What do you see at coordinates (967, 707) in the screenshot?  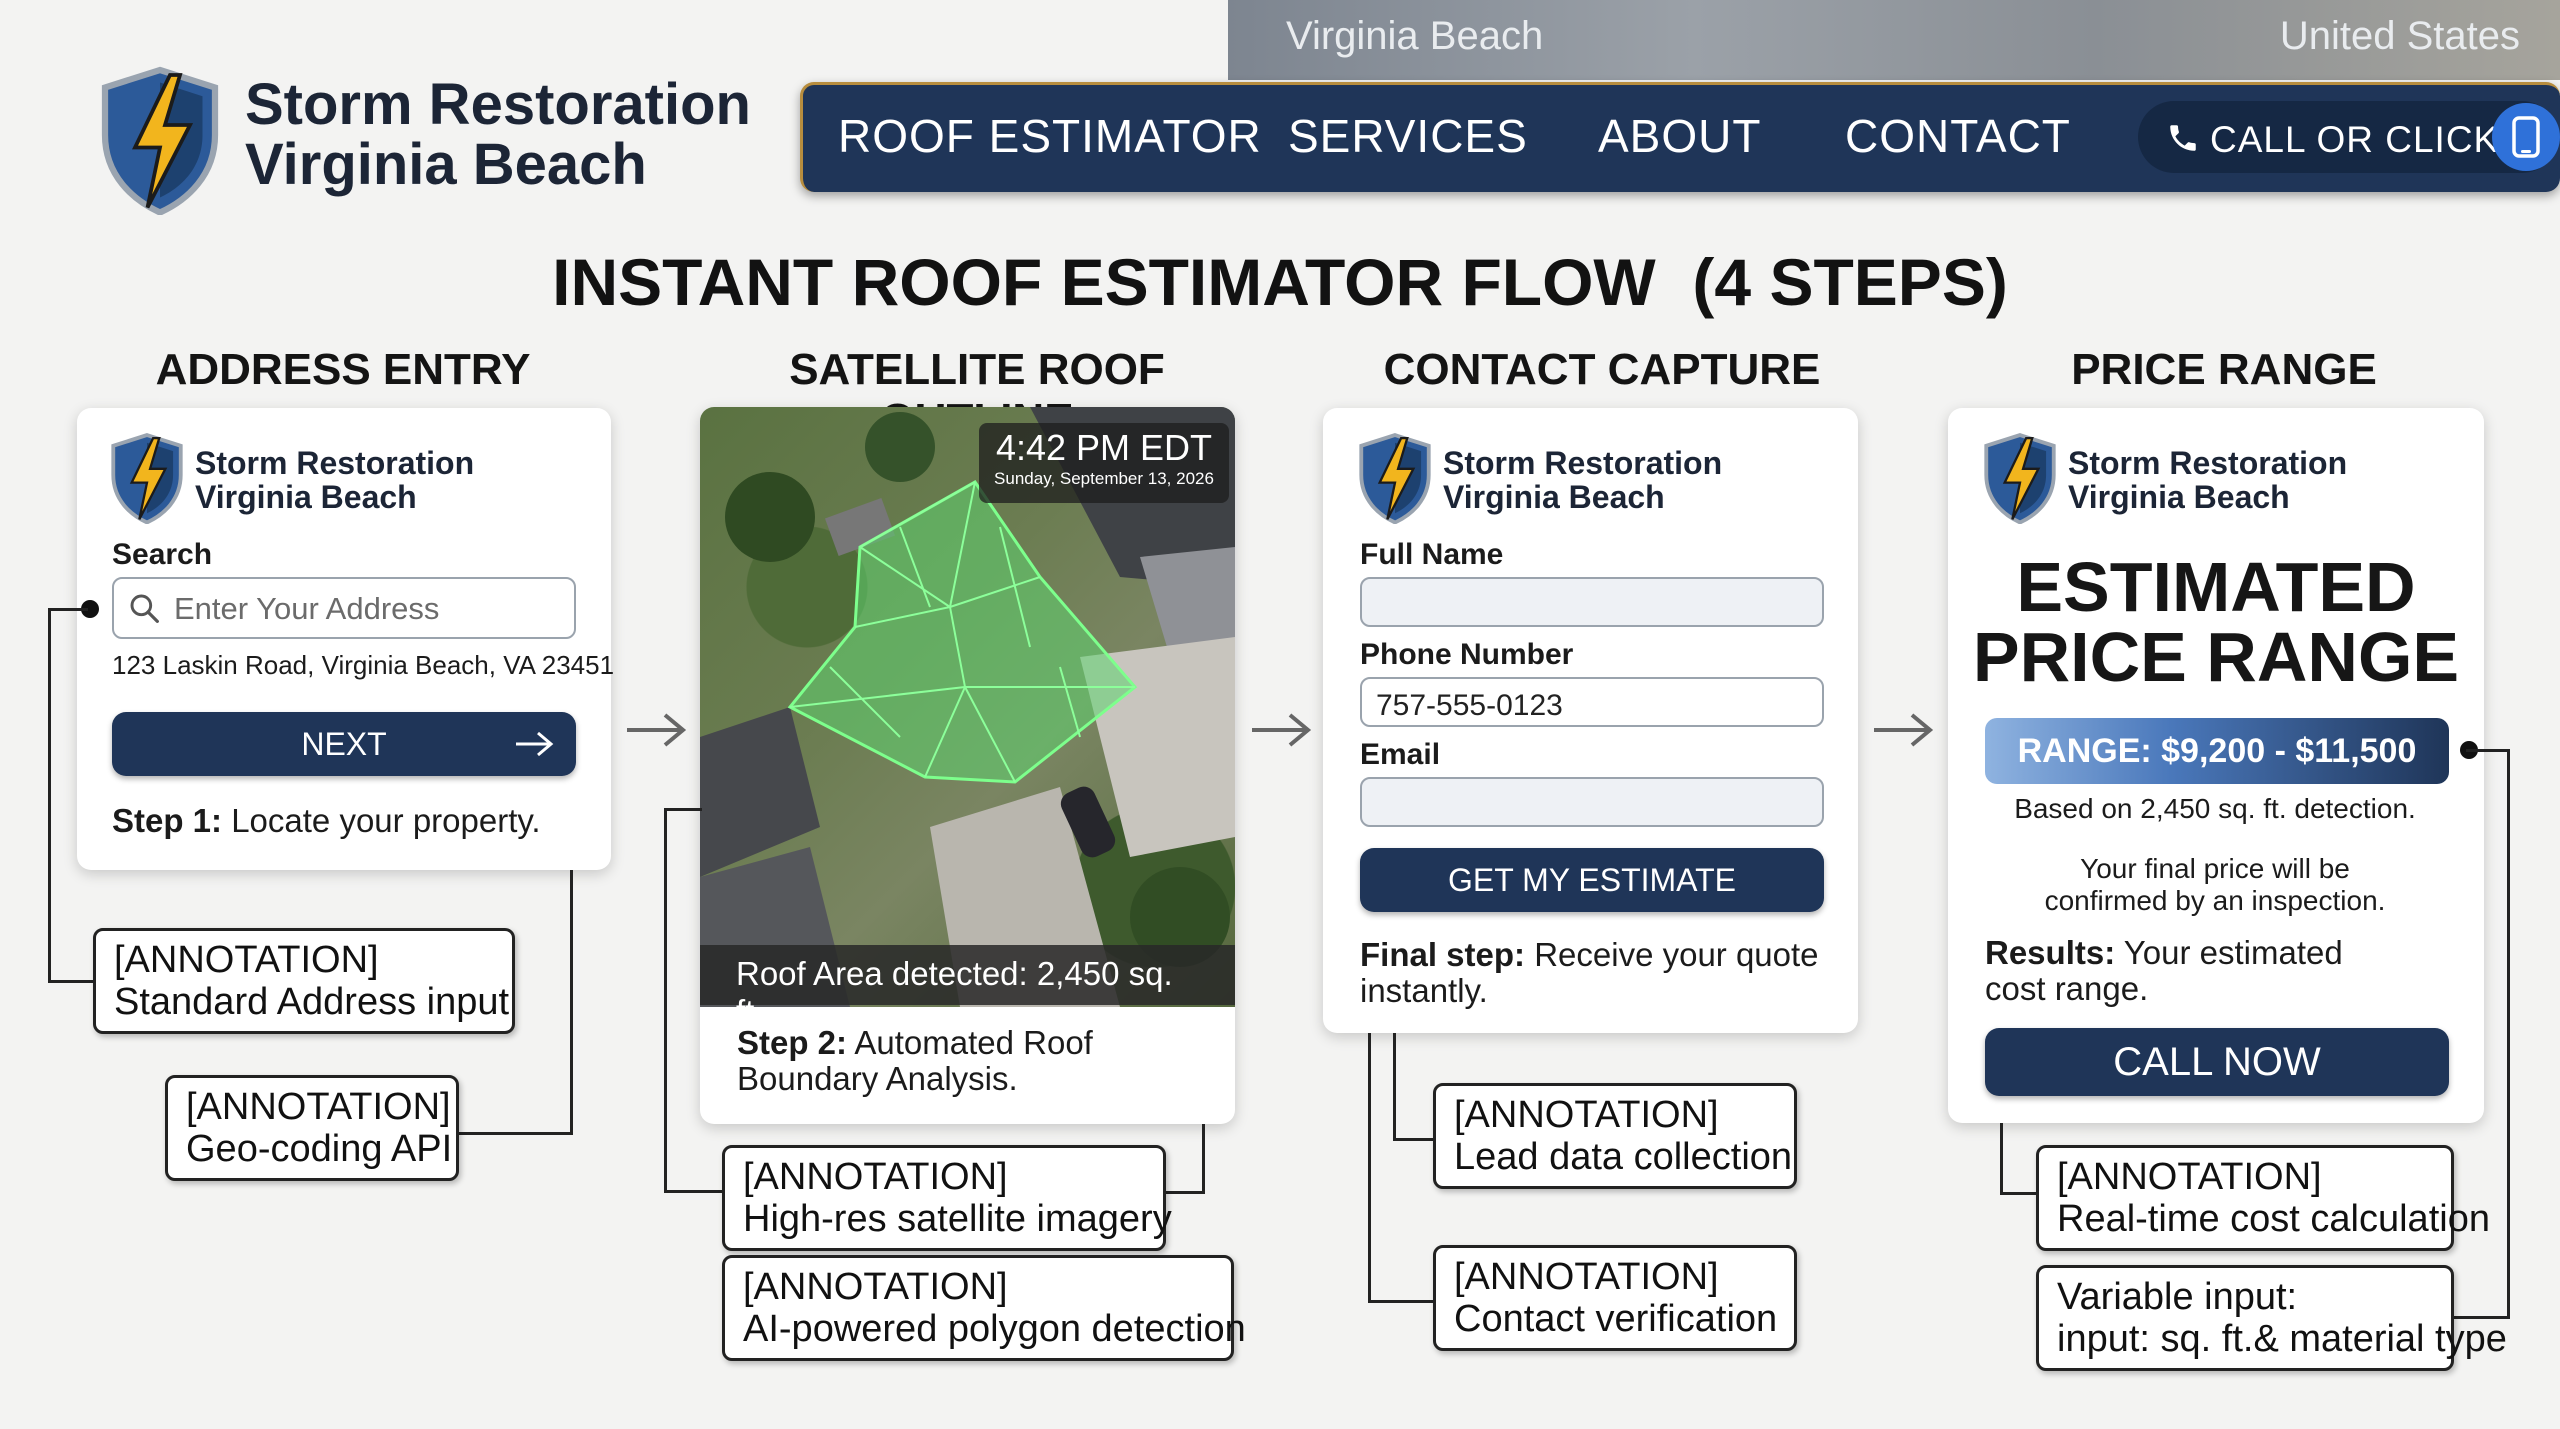 I see `satellite-image: 4:42 PM EDT Sunday, September 13, 2026` at bounding box center [967, 707].